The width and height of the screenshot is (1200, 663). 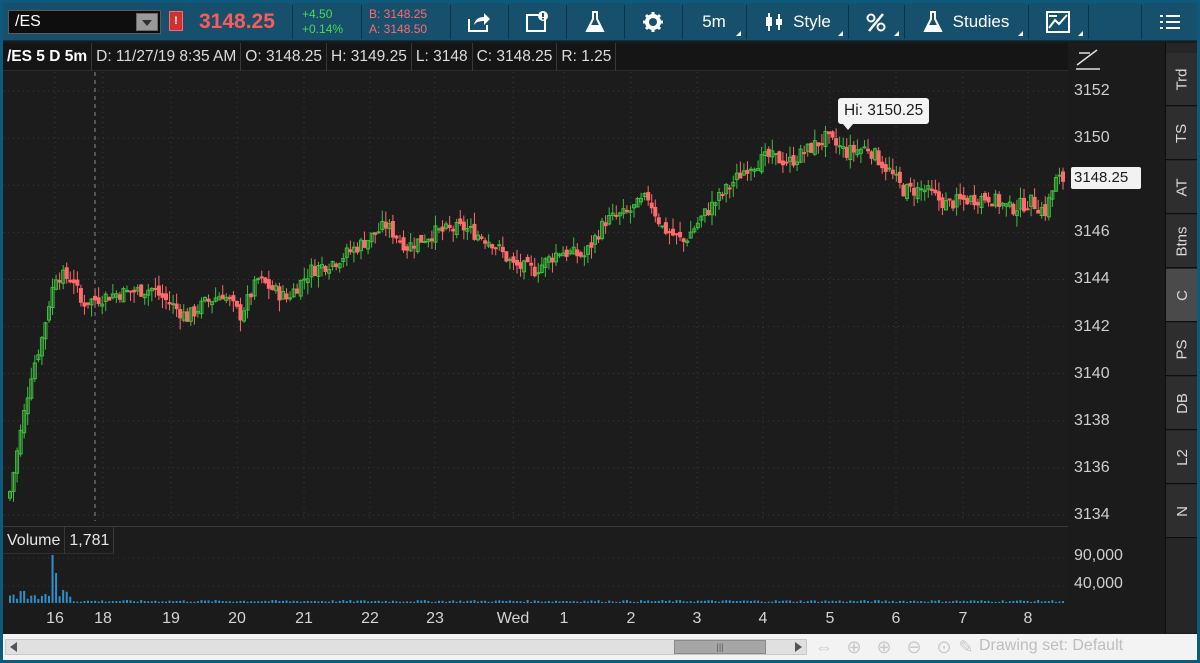 I want to click on zoom-in-icon: ⊕, so click(x=884, y=647).